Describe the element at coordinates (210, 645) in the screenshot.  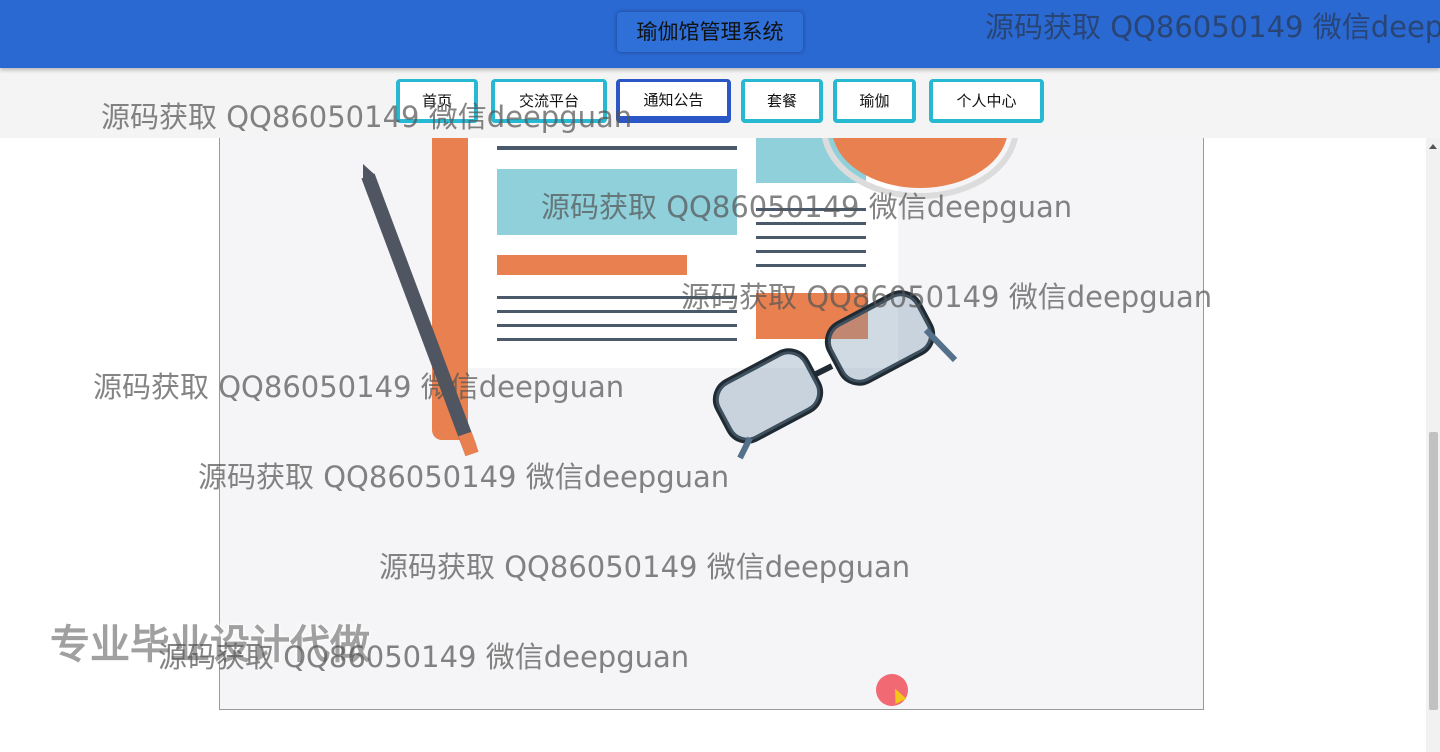
I see `promo-overlay-text: 专业毕业设计代做` at that location.